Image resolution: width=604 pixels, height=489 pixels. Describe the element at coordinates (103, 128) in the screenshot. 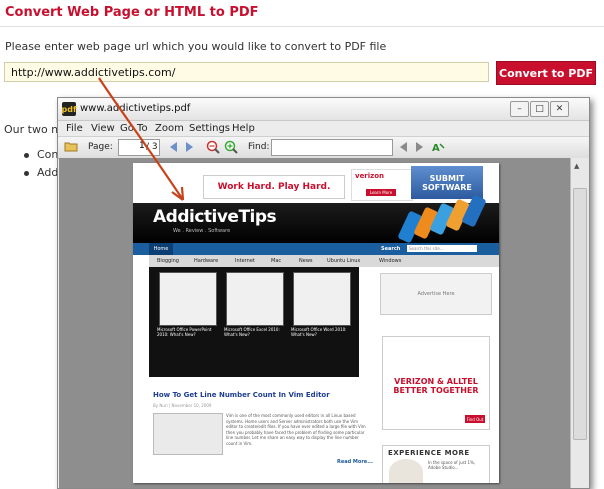

I see `menu-view: View` at that location.